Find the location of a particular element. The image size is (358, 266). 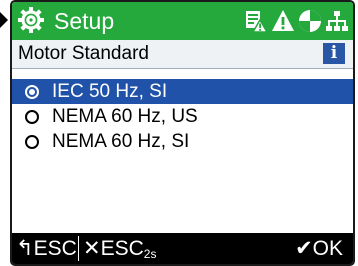

option-nema-60hz-us: NEMA 60 Hz, US is located at coordinates (182, 116).